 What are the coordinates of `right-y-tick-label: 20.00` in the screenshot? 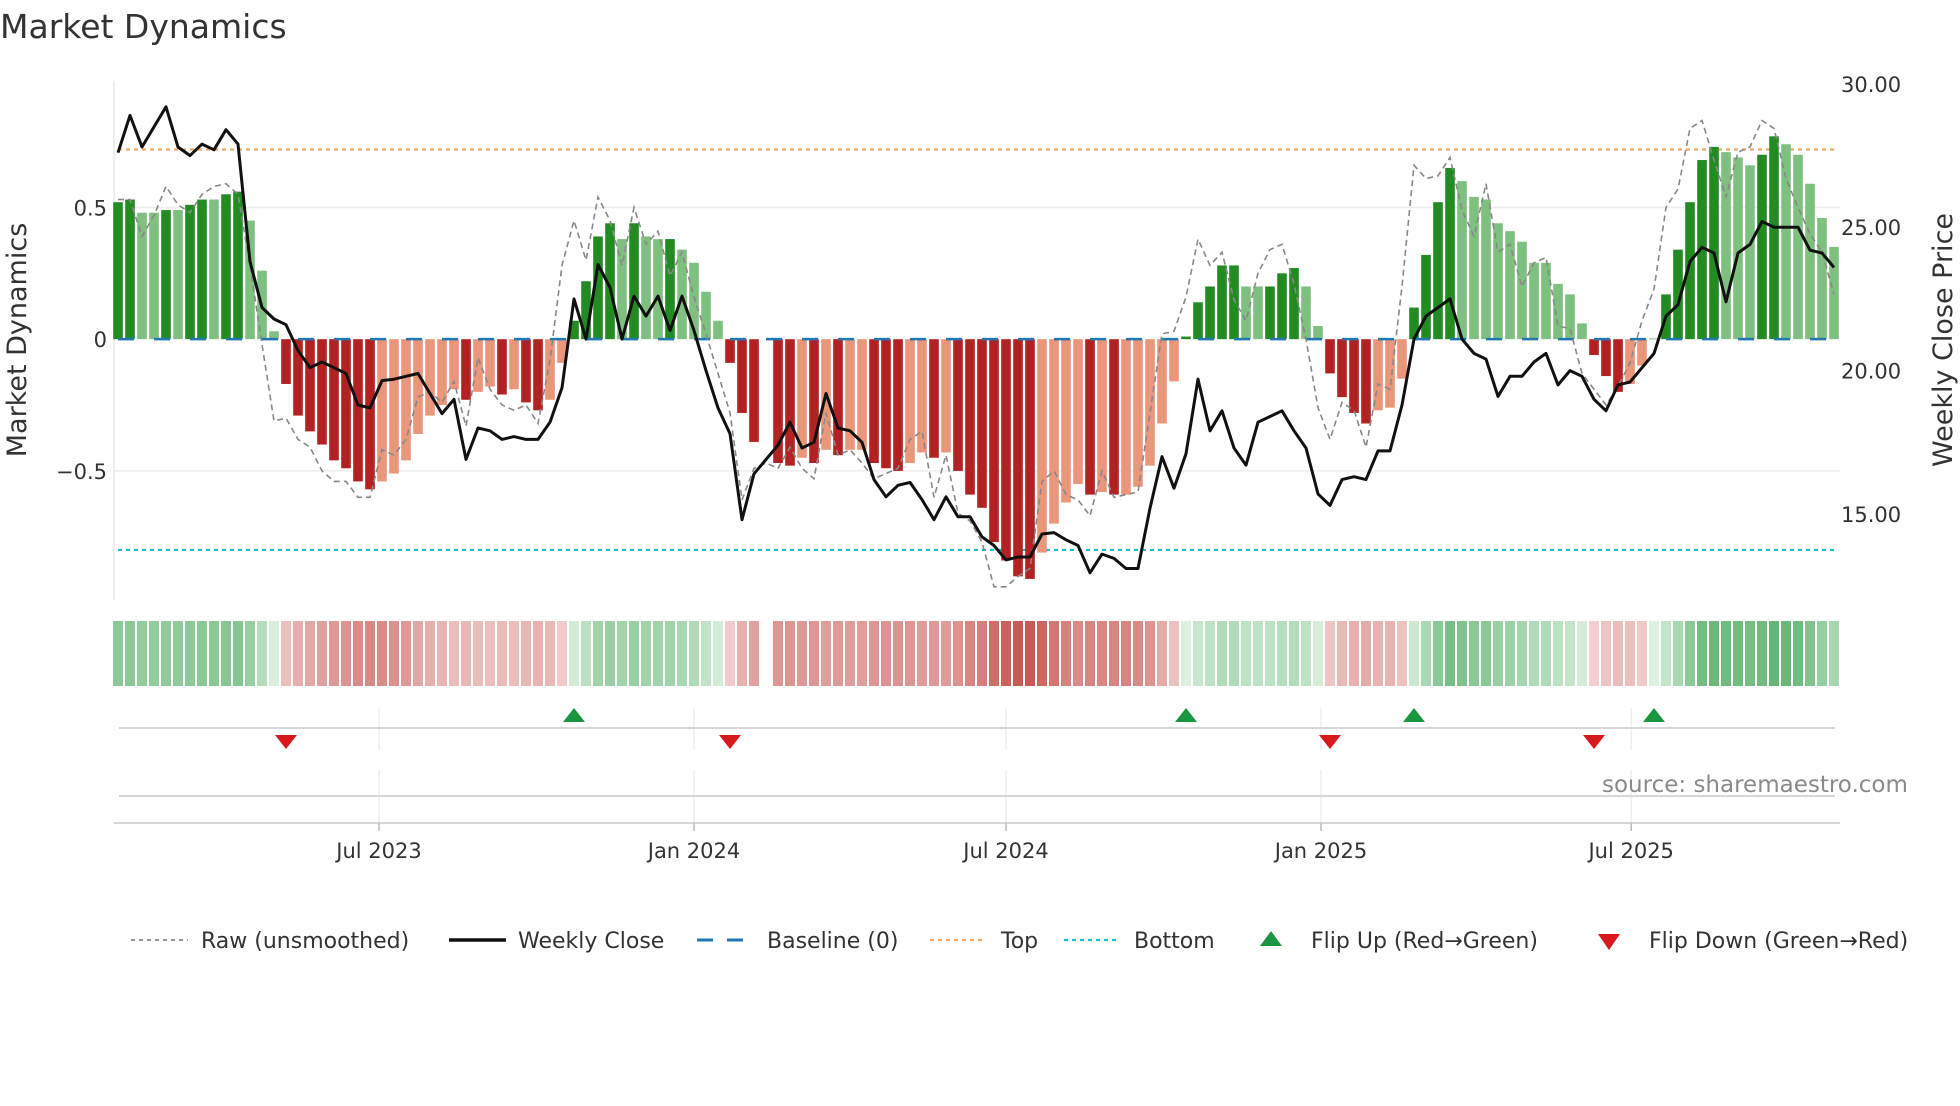 It's located at (1871, 372).